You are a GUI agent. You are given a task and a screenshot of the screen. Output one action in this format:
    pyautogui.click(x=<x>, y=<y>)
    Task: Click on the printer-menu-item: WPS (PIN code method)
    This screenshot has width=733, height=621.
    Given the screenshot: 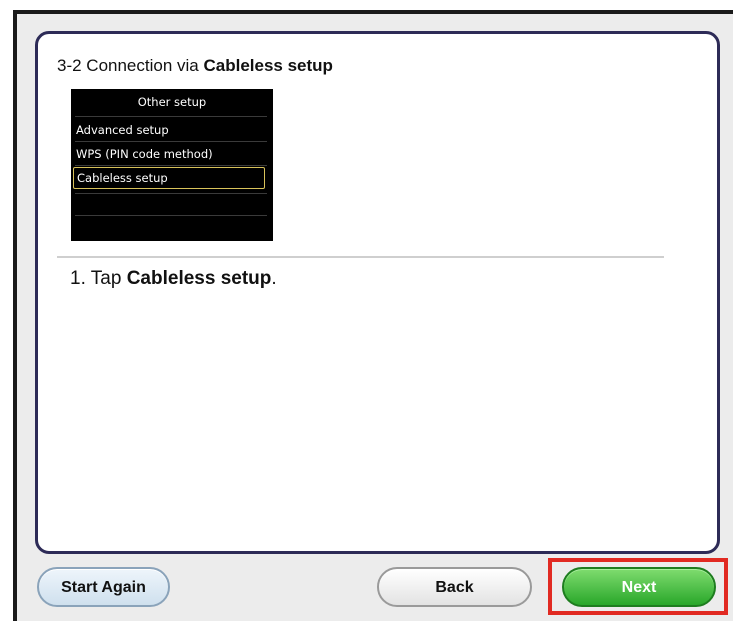 What is the action you would take?
    pyautogui.click(x=144, y=154)
    